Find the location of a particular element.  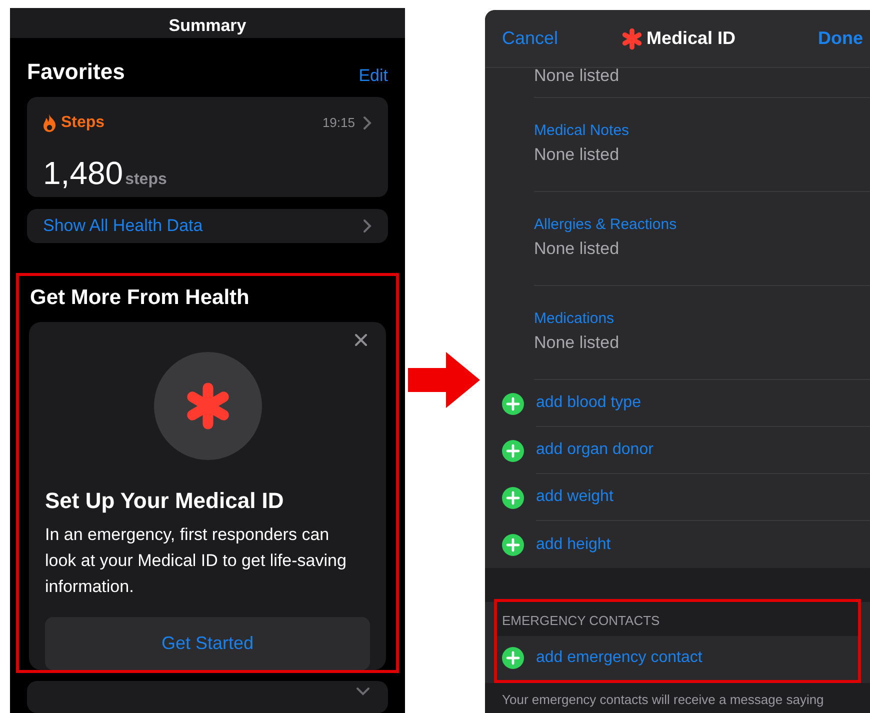

section-header: EMERGENCY CONTACTS is located at coordinates (581, 621).